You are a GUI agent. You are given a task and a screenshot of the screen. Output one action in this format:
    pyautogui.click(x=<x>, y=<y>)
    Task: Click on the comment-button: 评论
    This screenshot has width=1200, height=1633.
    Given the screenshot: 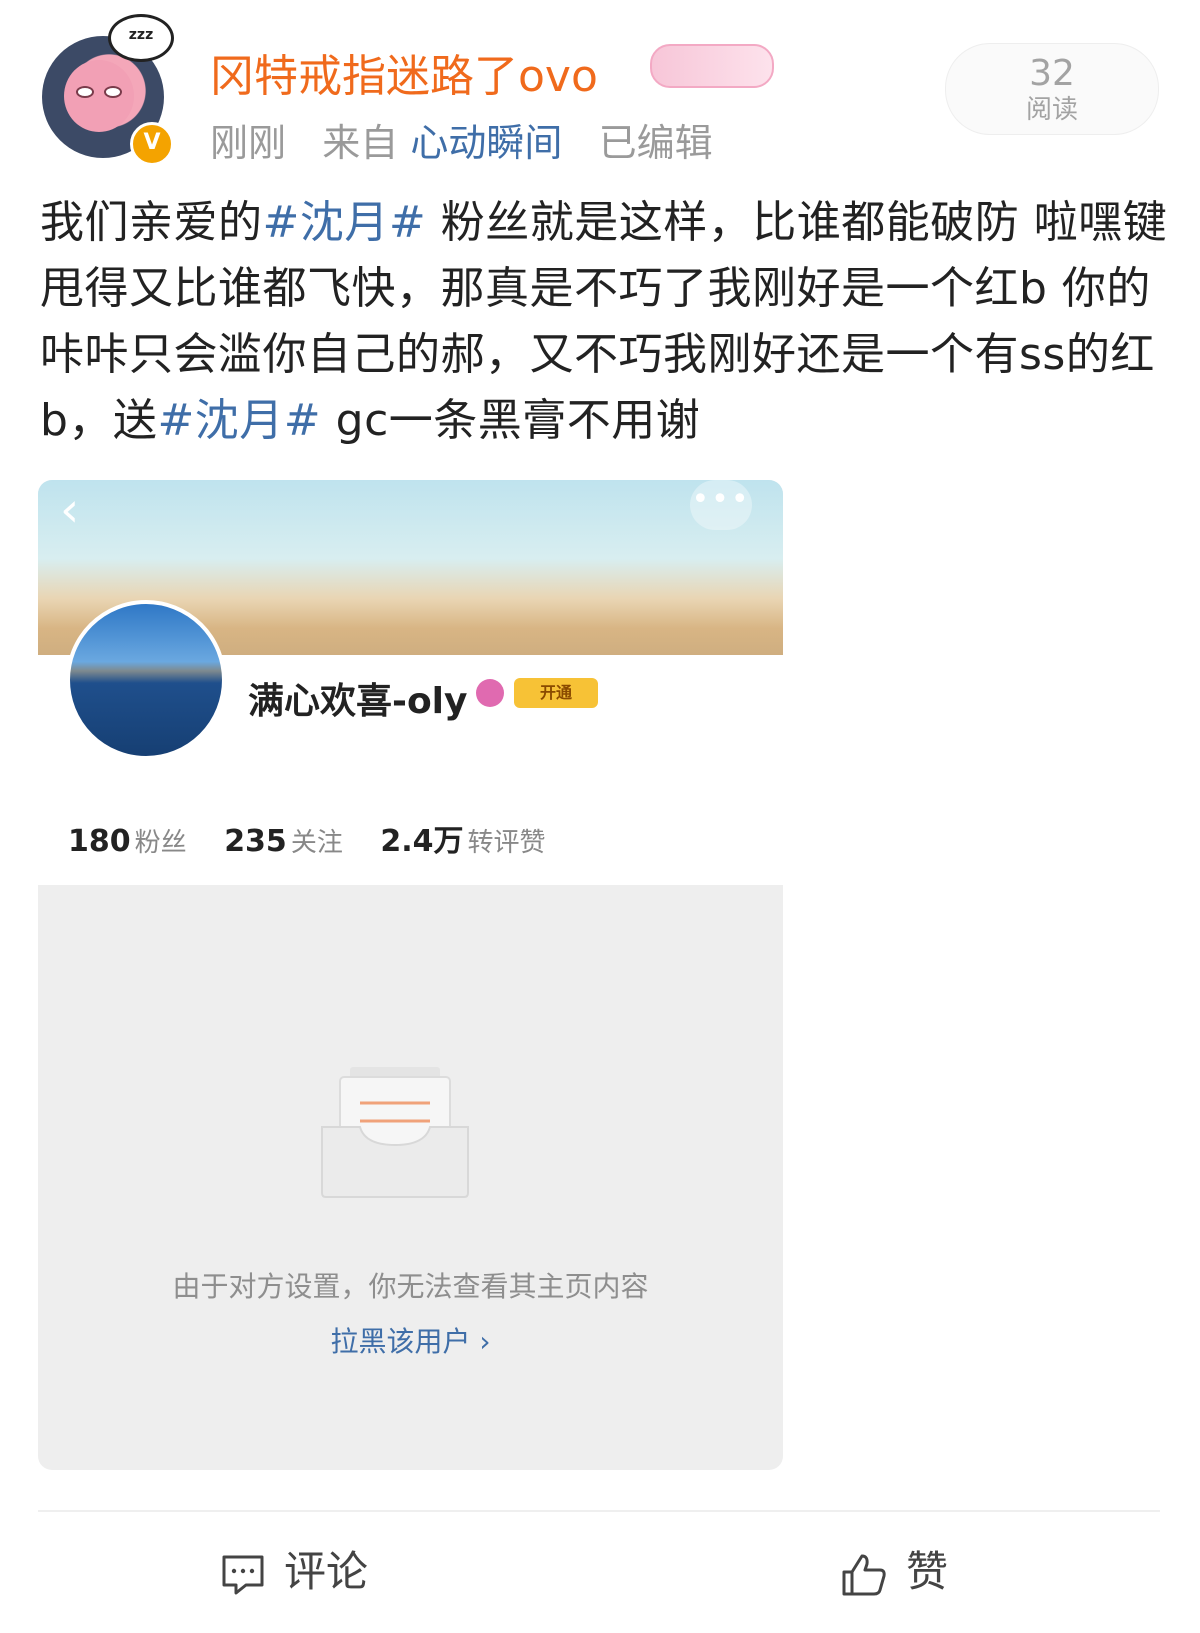 What is the action you would take?
    pyautogui.click(x=294, y=1568)
    